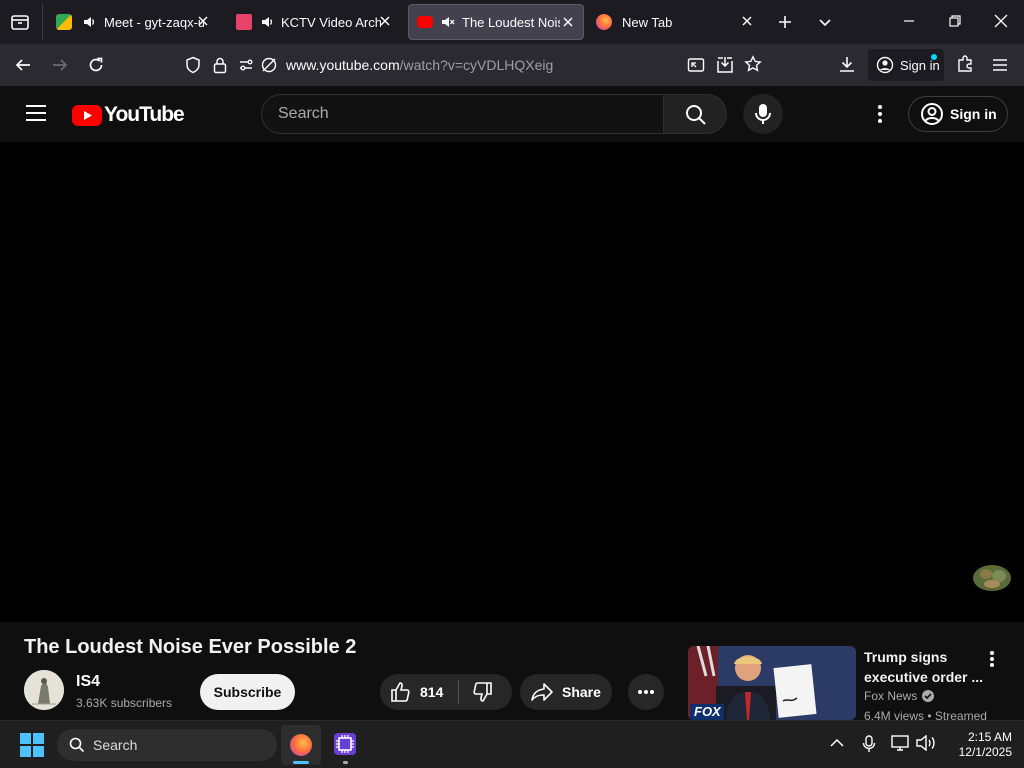  Describe the element at coordinates (154, 22) in the screenshot. I see `tab-title: Meet - gyt-zaqx-ufb` at that location.